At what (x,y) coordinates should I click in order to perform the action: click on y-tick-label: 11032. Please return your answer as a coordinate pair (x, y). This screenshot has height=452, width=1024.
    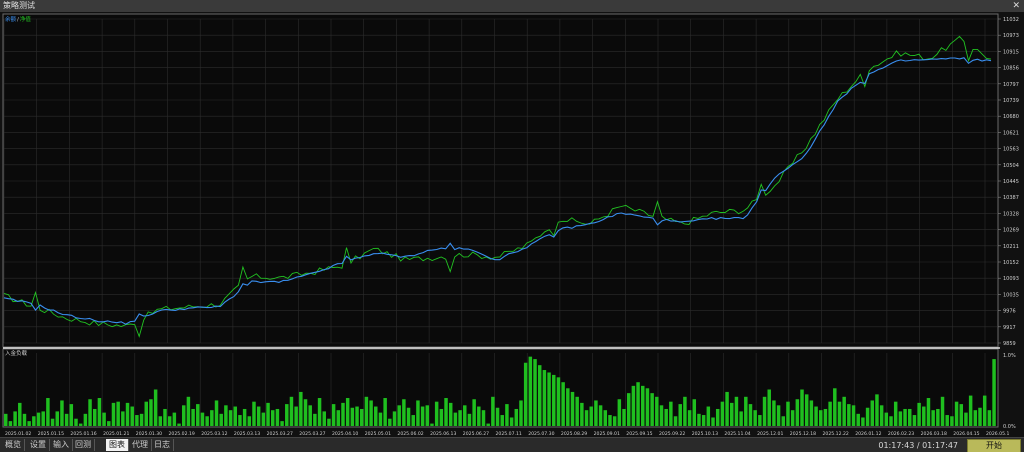
    Looking at the image, I should click on (1011, 20).